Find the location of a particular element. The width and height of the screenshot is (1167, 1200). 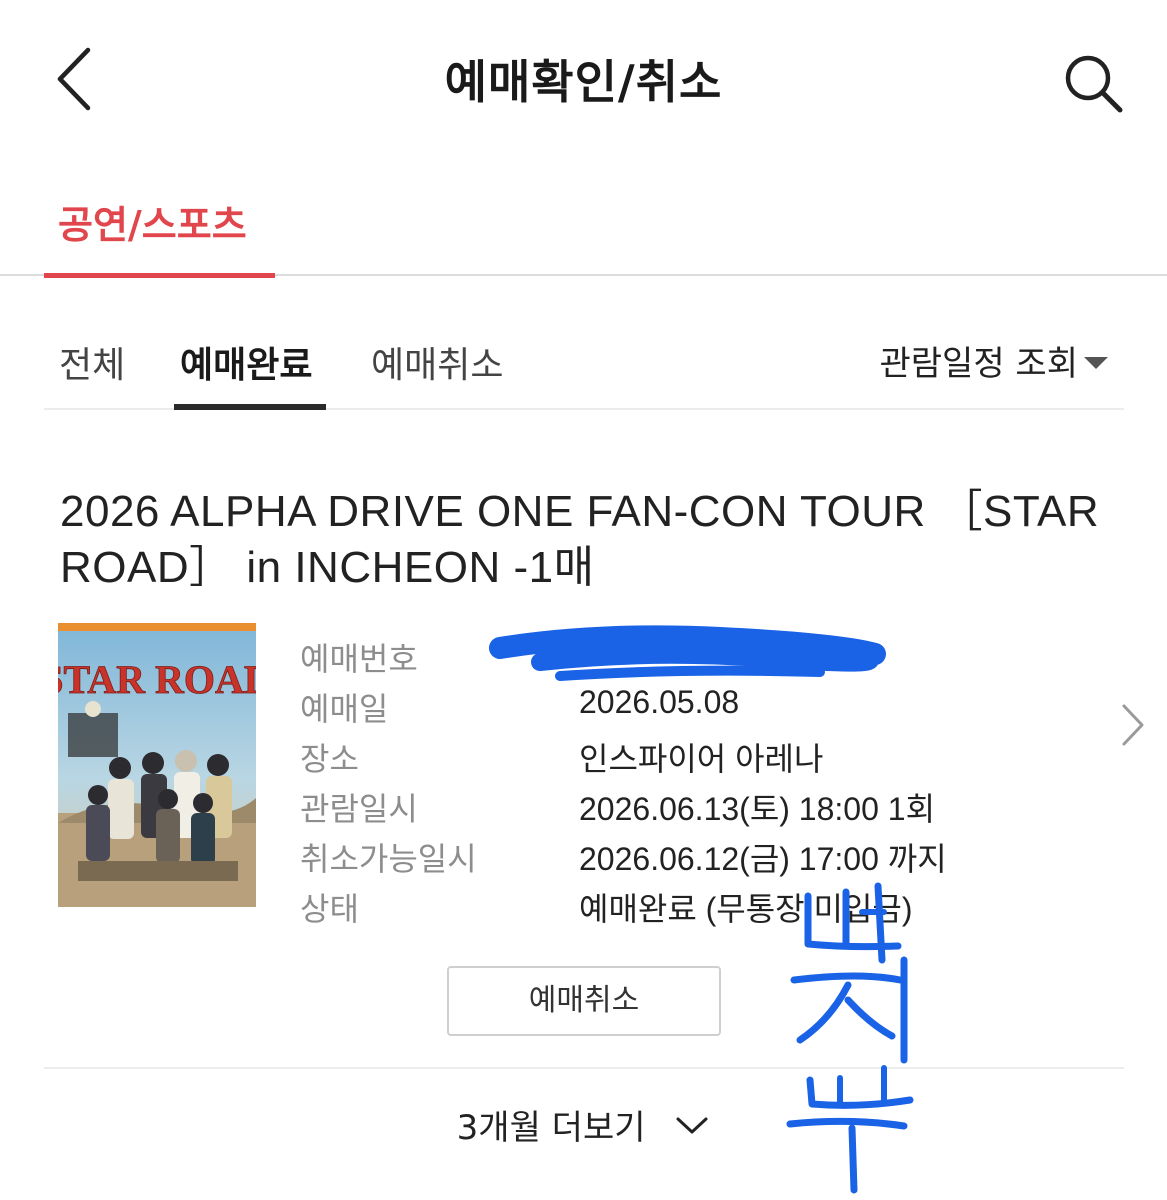

booking-date-value: 2026.05.08 is located at coordinates (659, 702).